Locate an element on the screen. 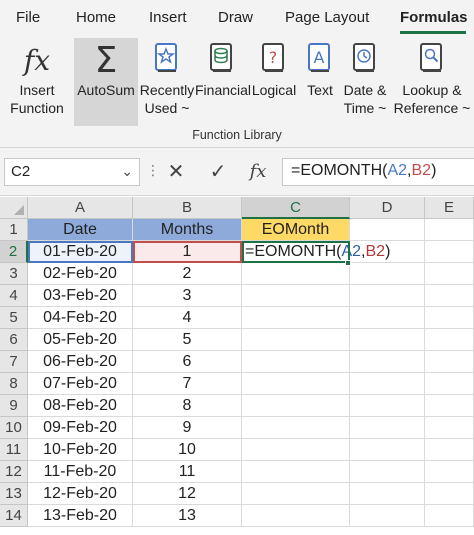  cell-e3 is located at coordinates (449, 274).